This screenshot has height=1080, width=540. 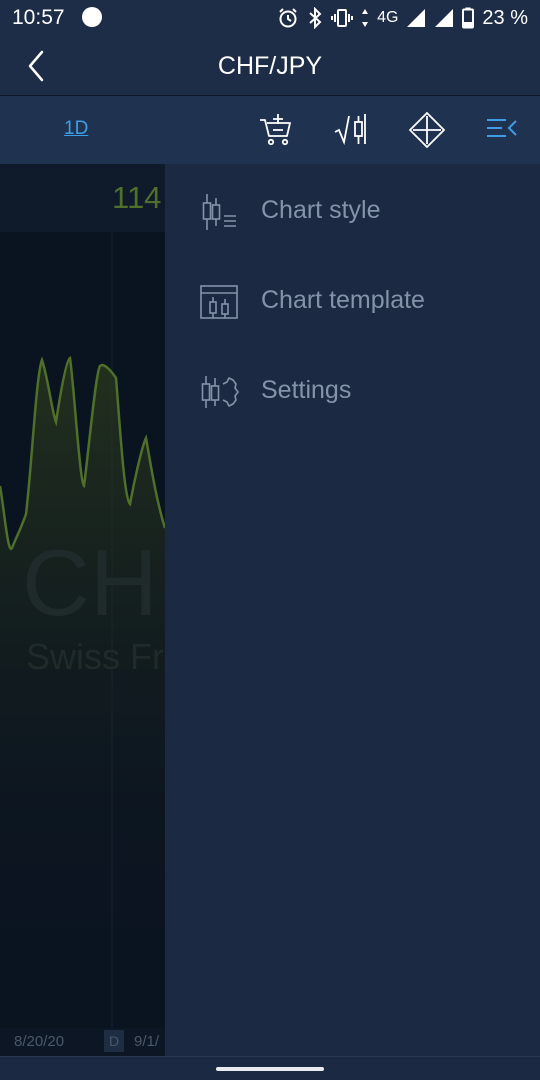 What do you see at coordinates (342, 18) in the screenshot?
I see `vibrate-icon` at bounding box center [342, 18].